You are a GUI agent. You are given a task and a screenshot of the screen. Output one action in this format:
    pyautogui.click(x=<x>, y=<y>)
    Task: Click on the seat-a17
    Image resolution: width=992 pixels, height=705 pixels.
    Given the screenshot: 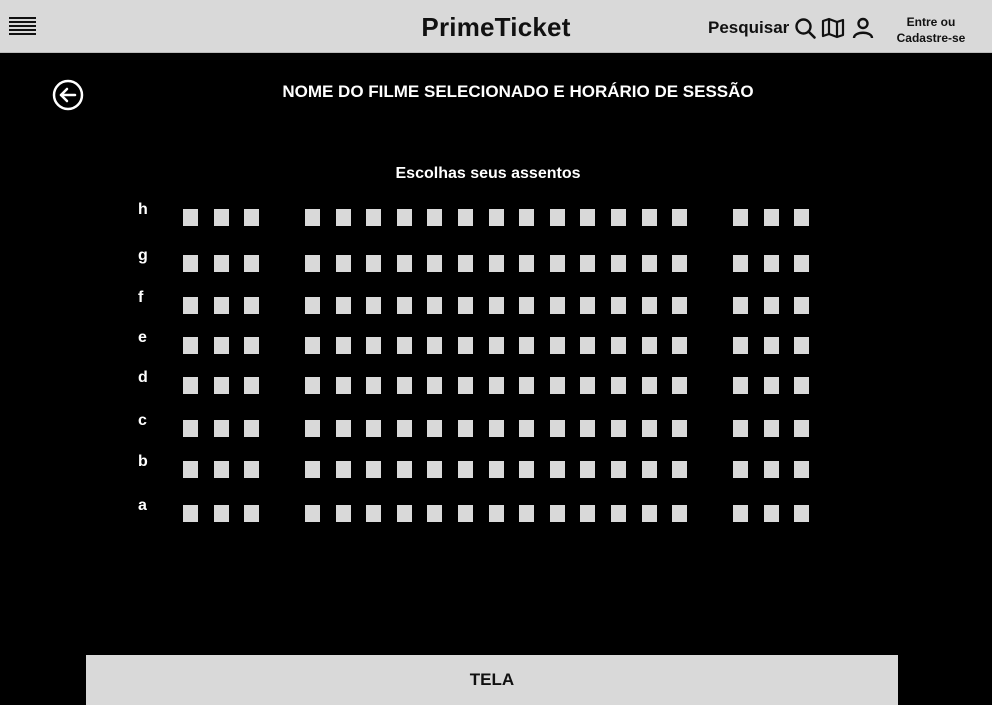 What is the action you would take?
    pyautogui.click(x=740, y=513)
    